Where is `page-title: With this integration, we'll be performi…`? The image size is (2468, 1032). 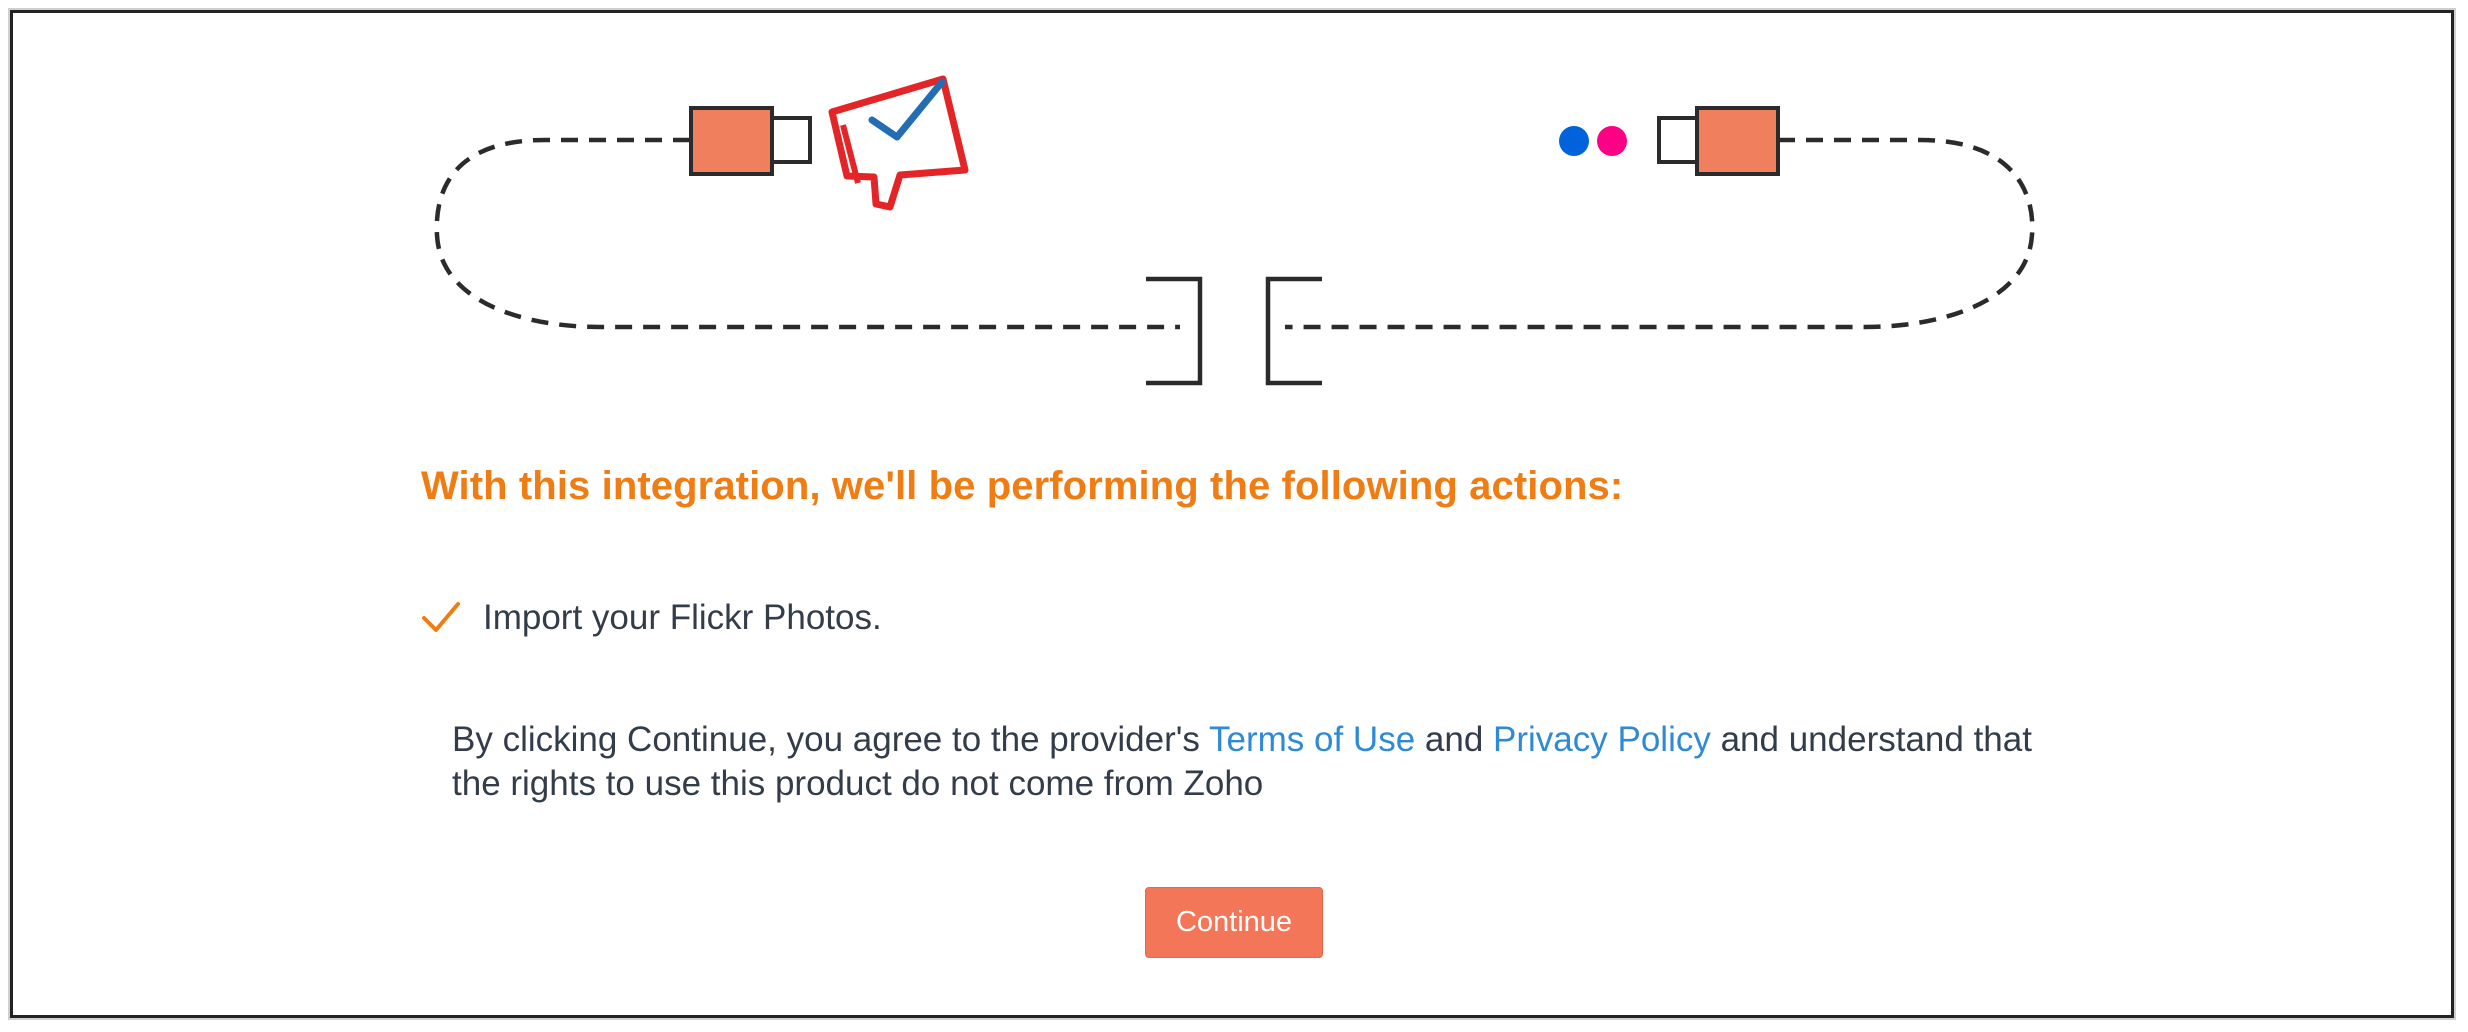
page-title: With this integration, we'll be performi… is located at coordinates (1022, 486).